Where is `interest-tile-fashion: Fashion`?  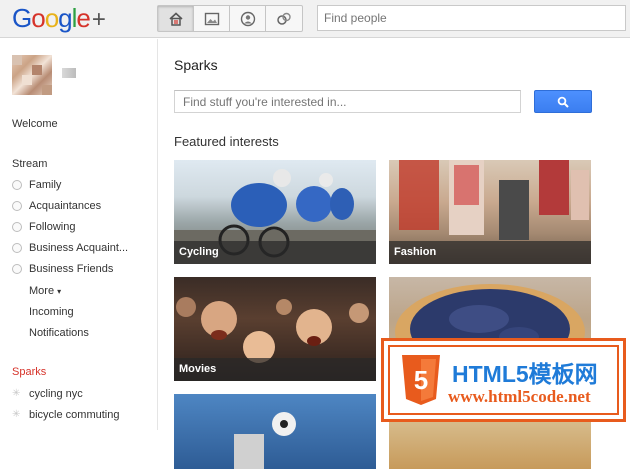
interest-tile-fashion: Fashion is located at coordinates (490, 212).